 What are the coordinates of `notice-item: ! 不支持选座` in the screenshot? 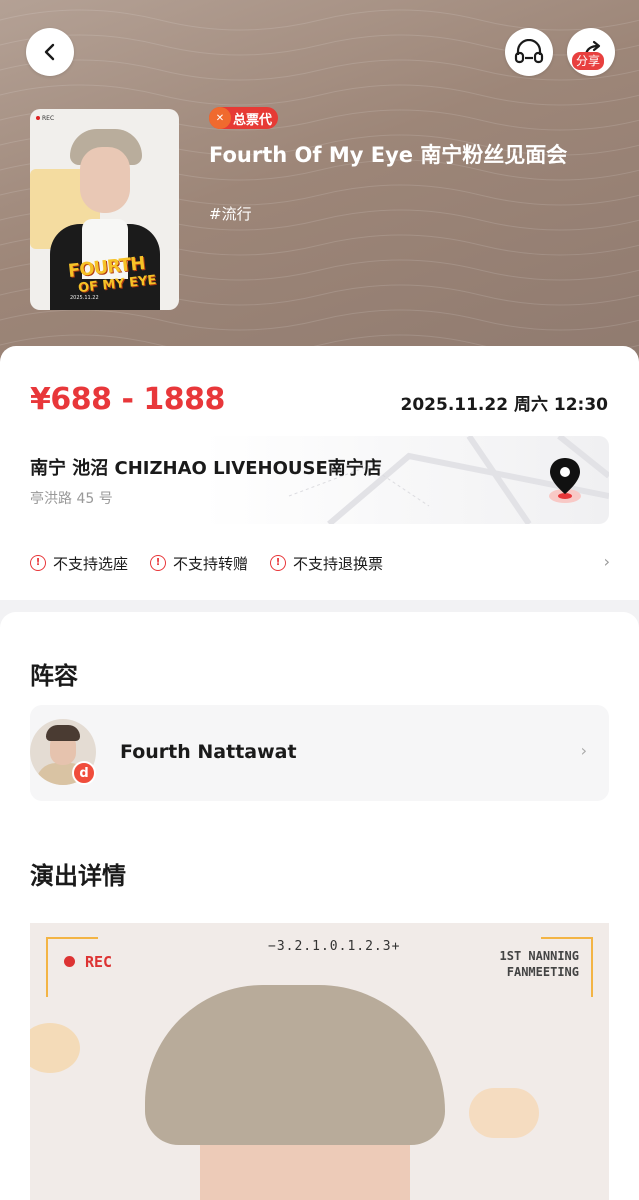 It's located at (79, 563).